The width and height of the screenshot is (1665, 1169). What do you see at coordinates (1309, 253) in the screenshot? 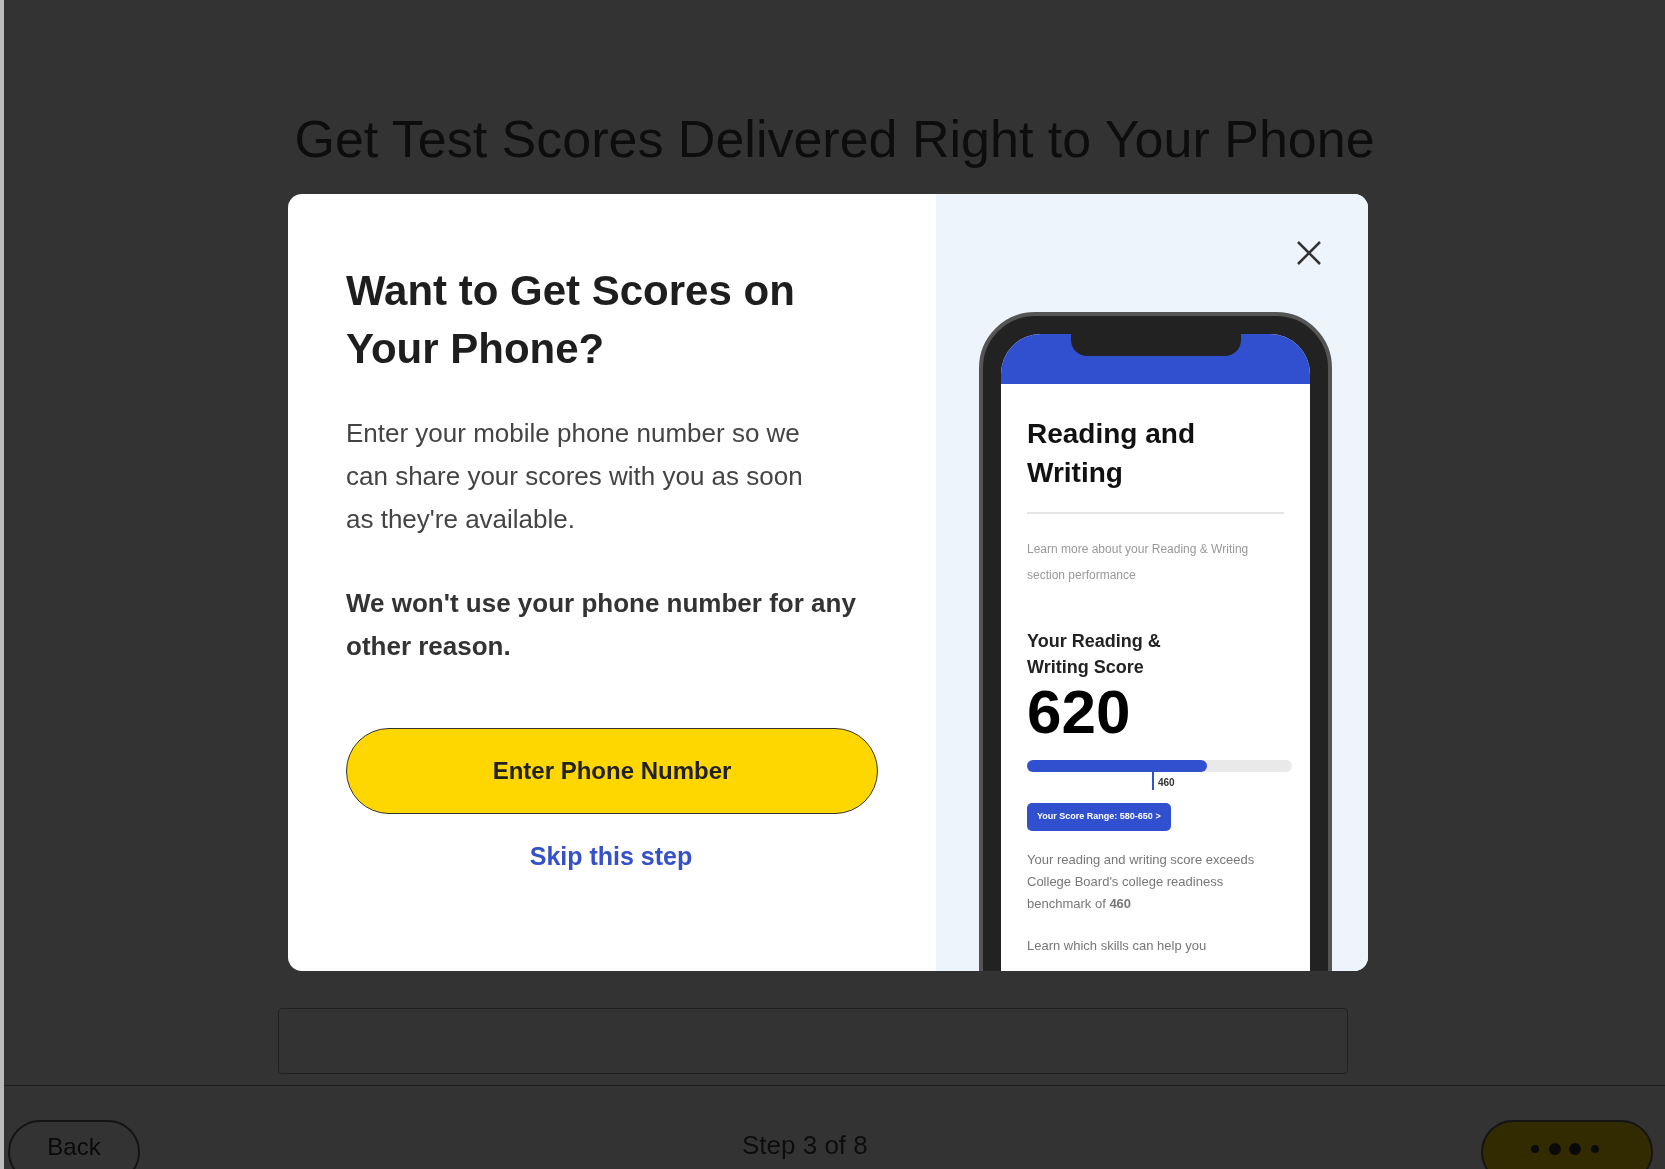
I see `close-icon` at bounding box center [1309, 253].